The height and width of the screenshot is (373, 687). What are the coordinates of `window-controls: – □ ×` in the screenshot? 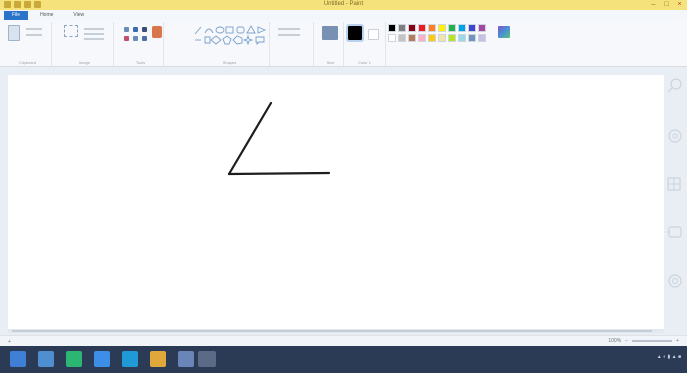 It's located at (666, 4).